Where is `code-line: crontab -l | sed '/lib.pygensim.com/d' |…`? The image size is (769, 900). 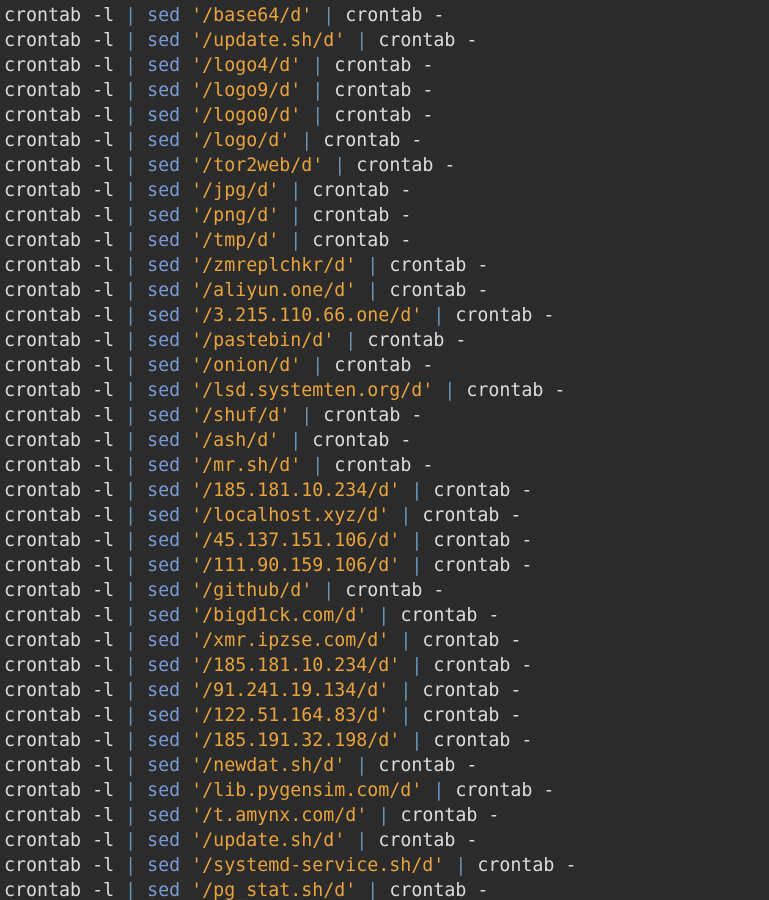
code-line: crontab -l | sed '/lib.pygensim.com/d' |… is located at coordinates (386, 790).